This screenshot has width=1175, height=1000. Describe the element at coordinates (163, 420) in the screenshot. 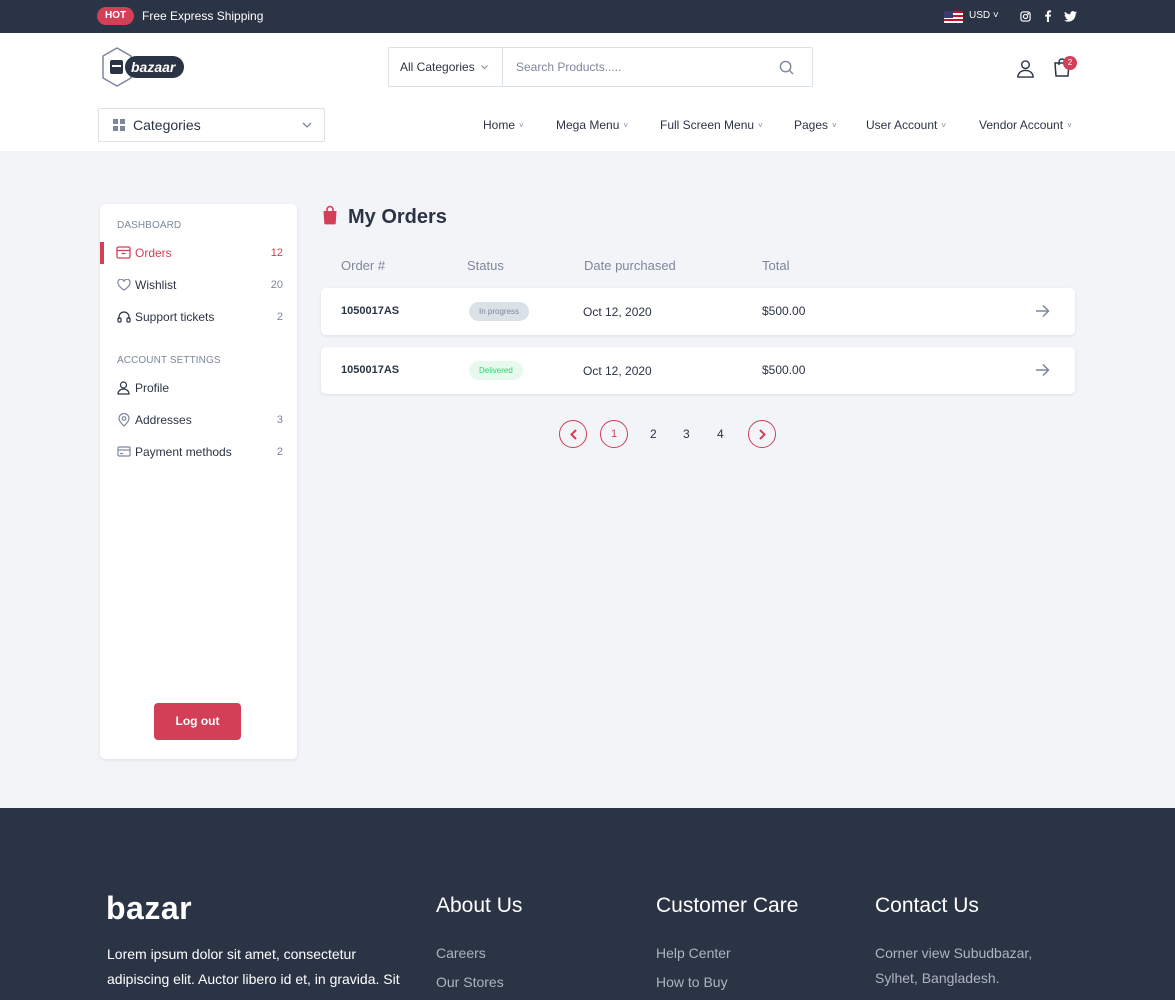

I see `sidebar-item-label: Addresses` at that location.